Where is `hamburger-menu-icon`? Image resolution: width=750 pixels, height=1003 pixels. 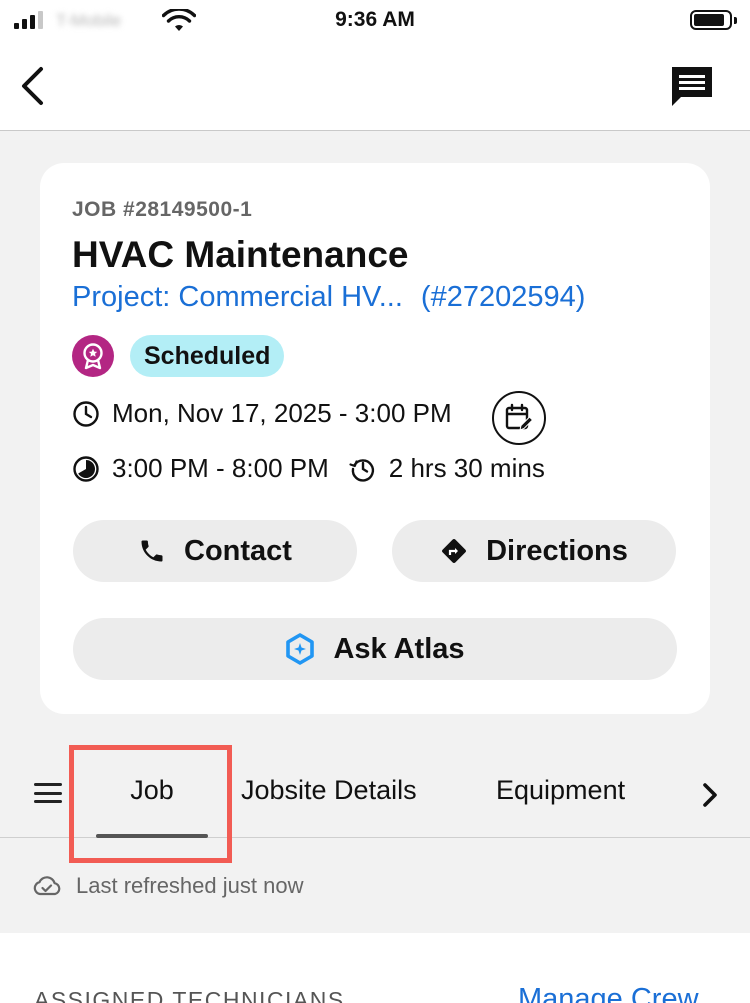 hamburger-menu-icon is located at coordinates (48, 793).